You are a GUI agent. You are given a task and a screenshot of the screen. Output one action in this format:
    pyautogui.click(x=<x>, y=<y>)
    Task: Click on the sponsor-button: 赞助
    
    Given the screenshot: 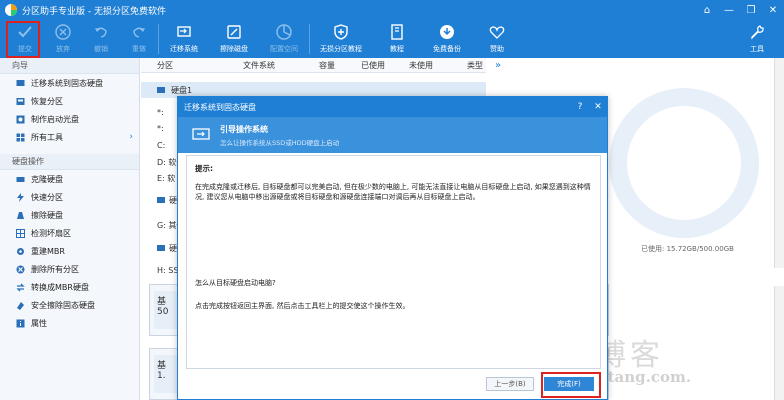 What is the action you would take?
    pyautogui.click(x=497, y=39)
    